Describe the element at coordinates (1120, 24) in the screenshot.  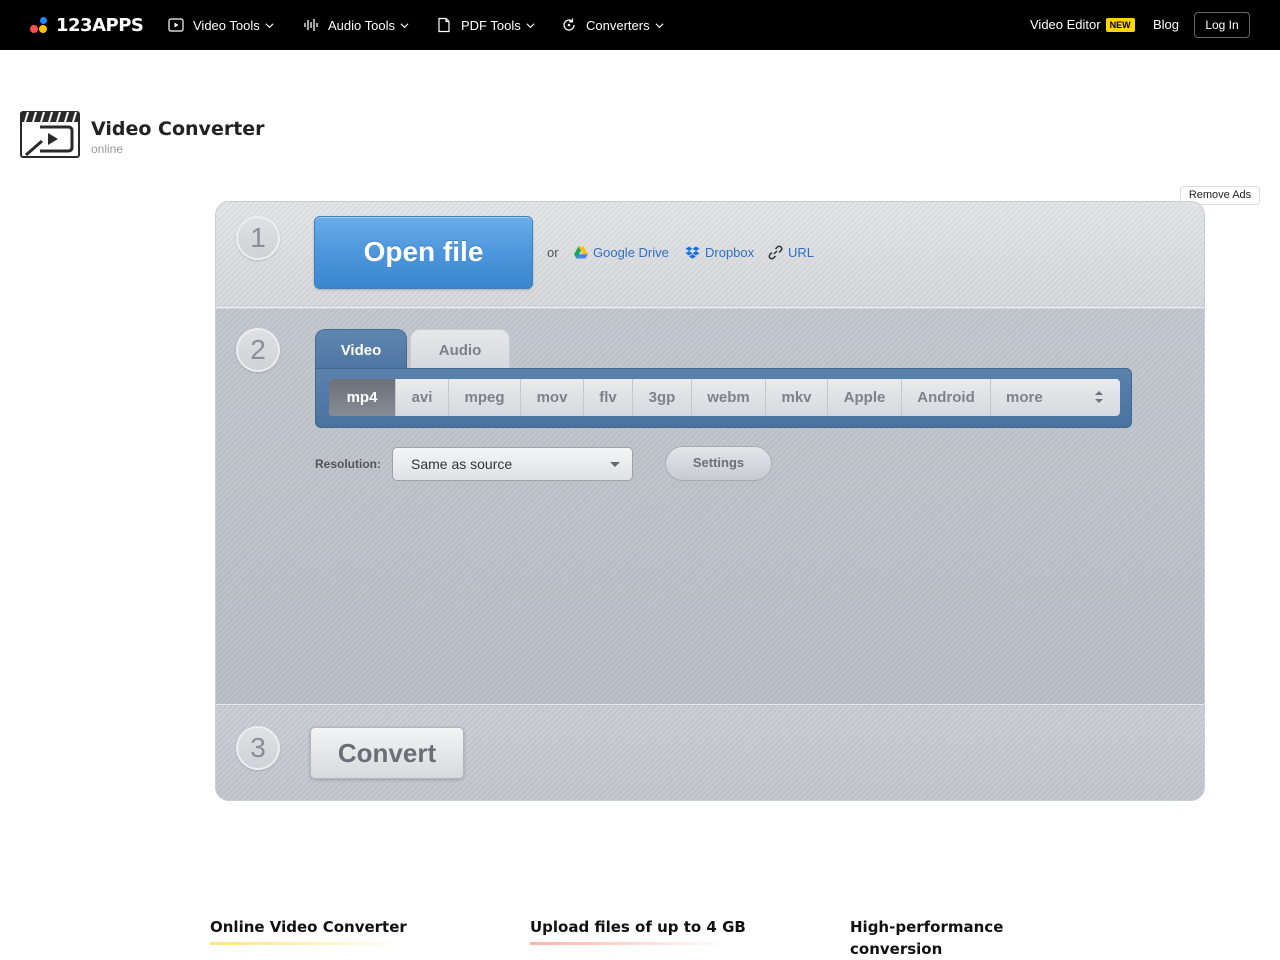
I see `new-badge: NEW` at that location.